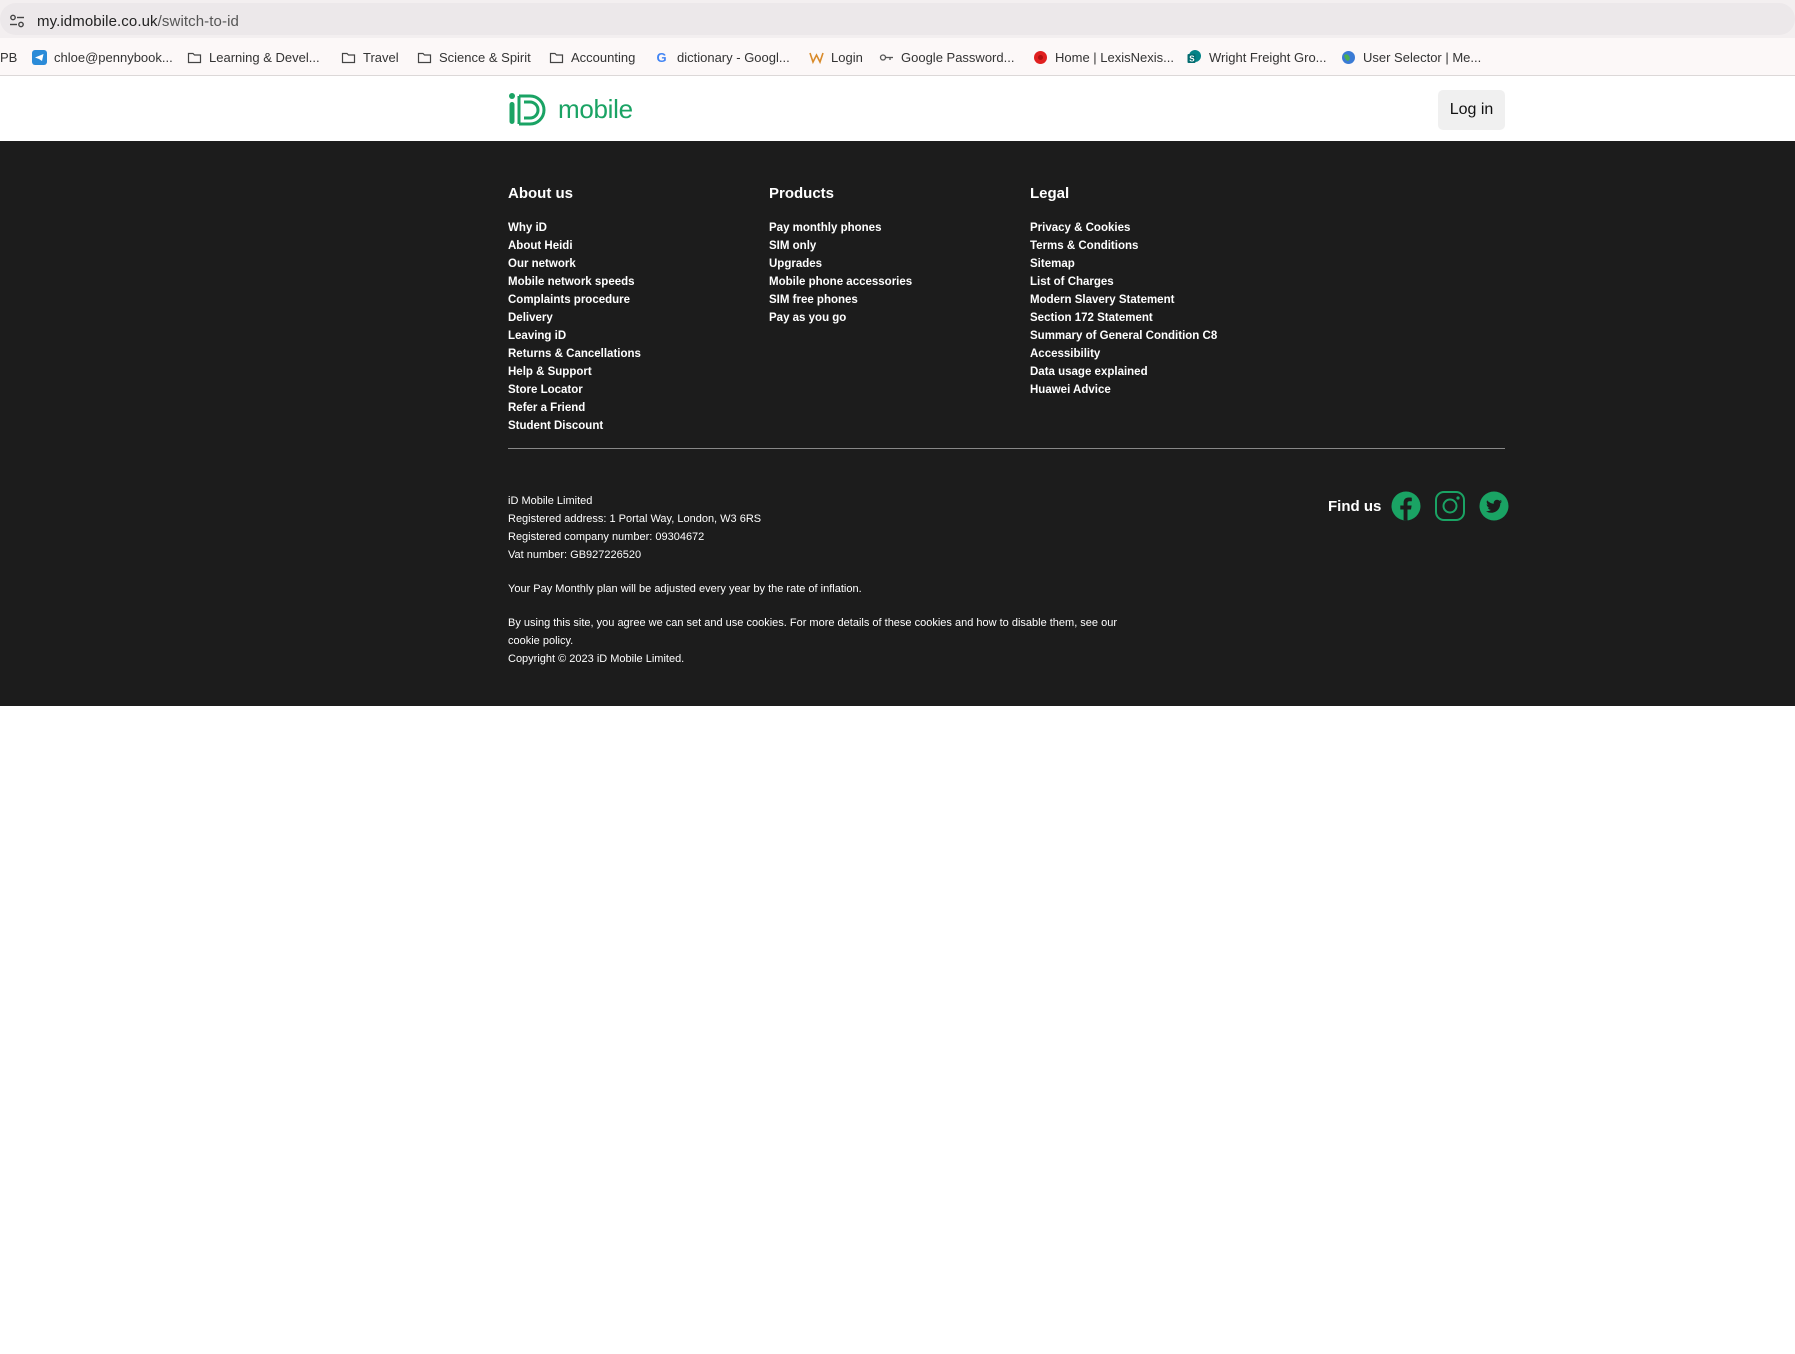 The image size is (1795, 1354). I want to click on site-header: mobile Log in, so click(897, 109).